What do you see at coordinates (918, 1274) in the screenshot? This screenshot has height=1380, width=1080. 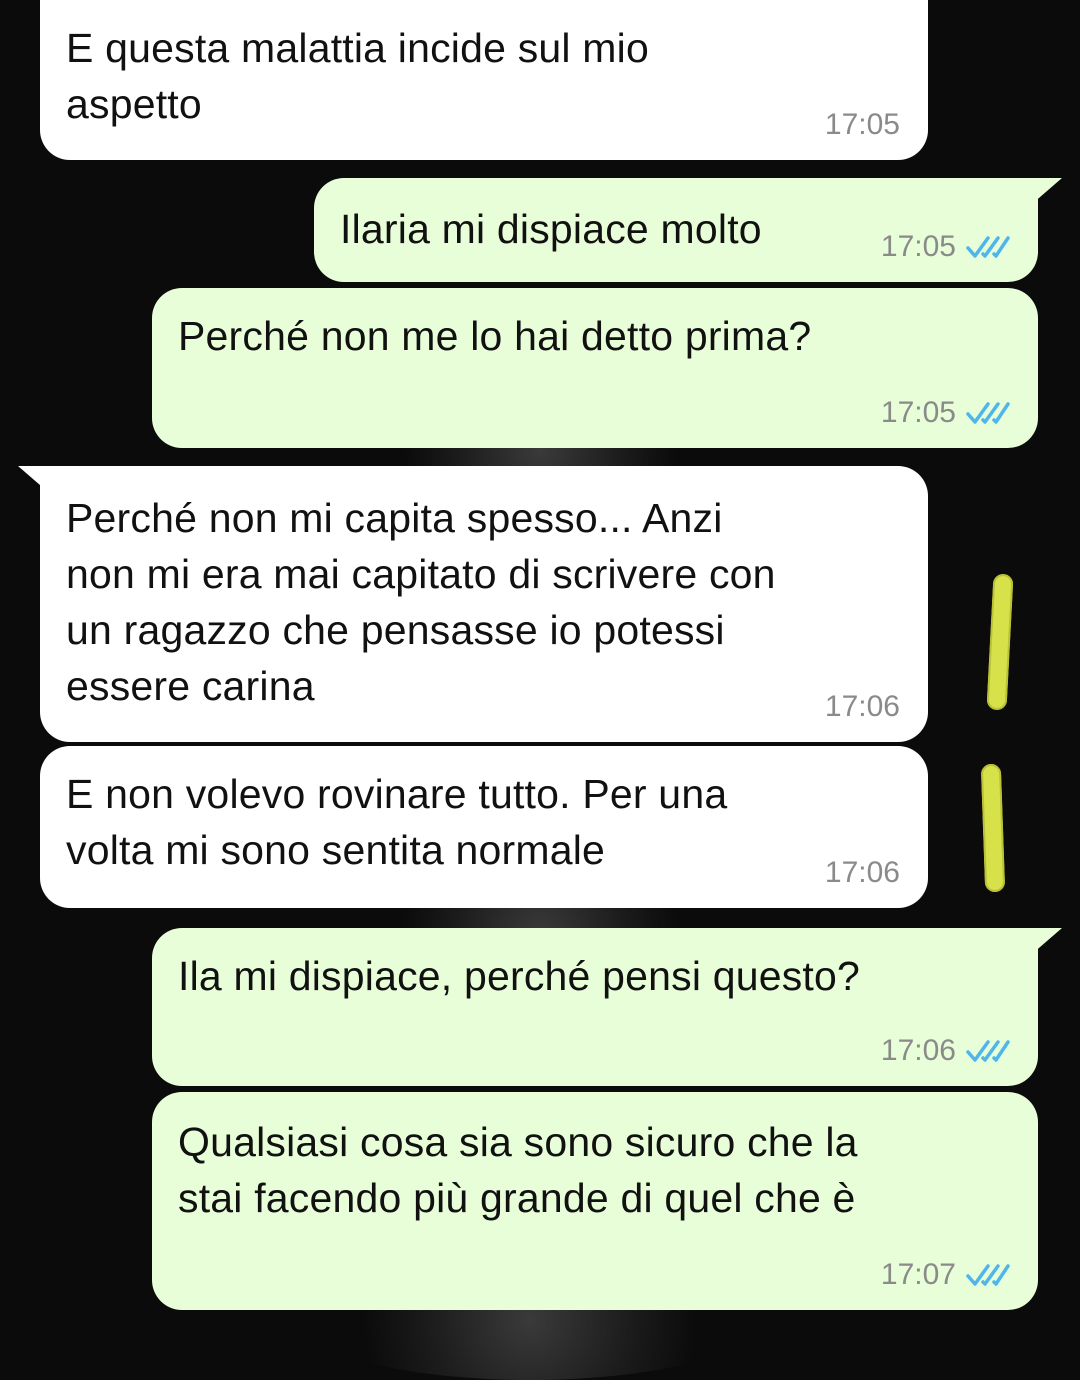 I see `message-time: 17:07` at bounding box center [918, 1274].